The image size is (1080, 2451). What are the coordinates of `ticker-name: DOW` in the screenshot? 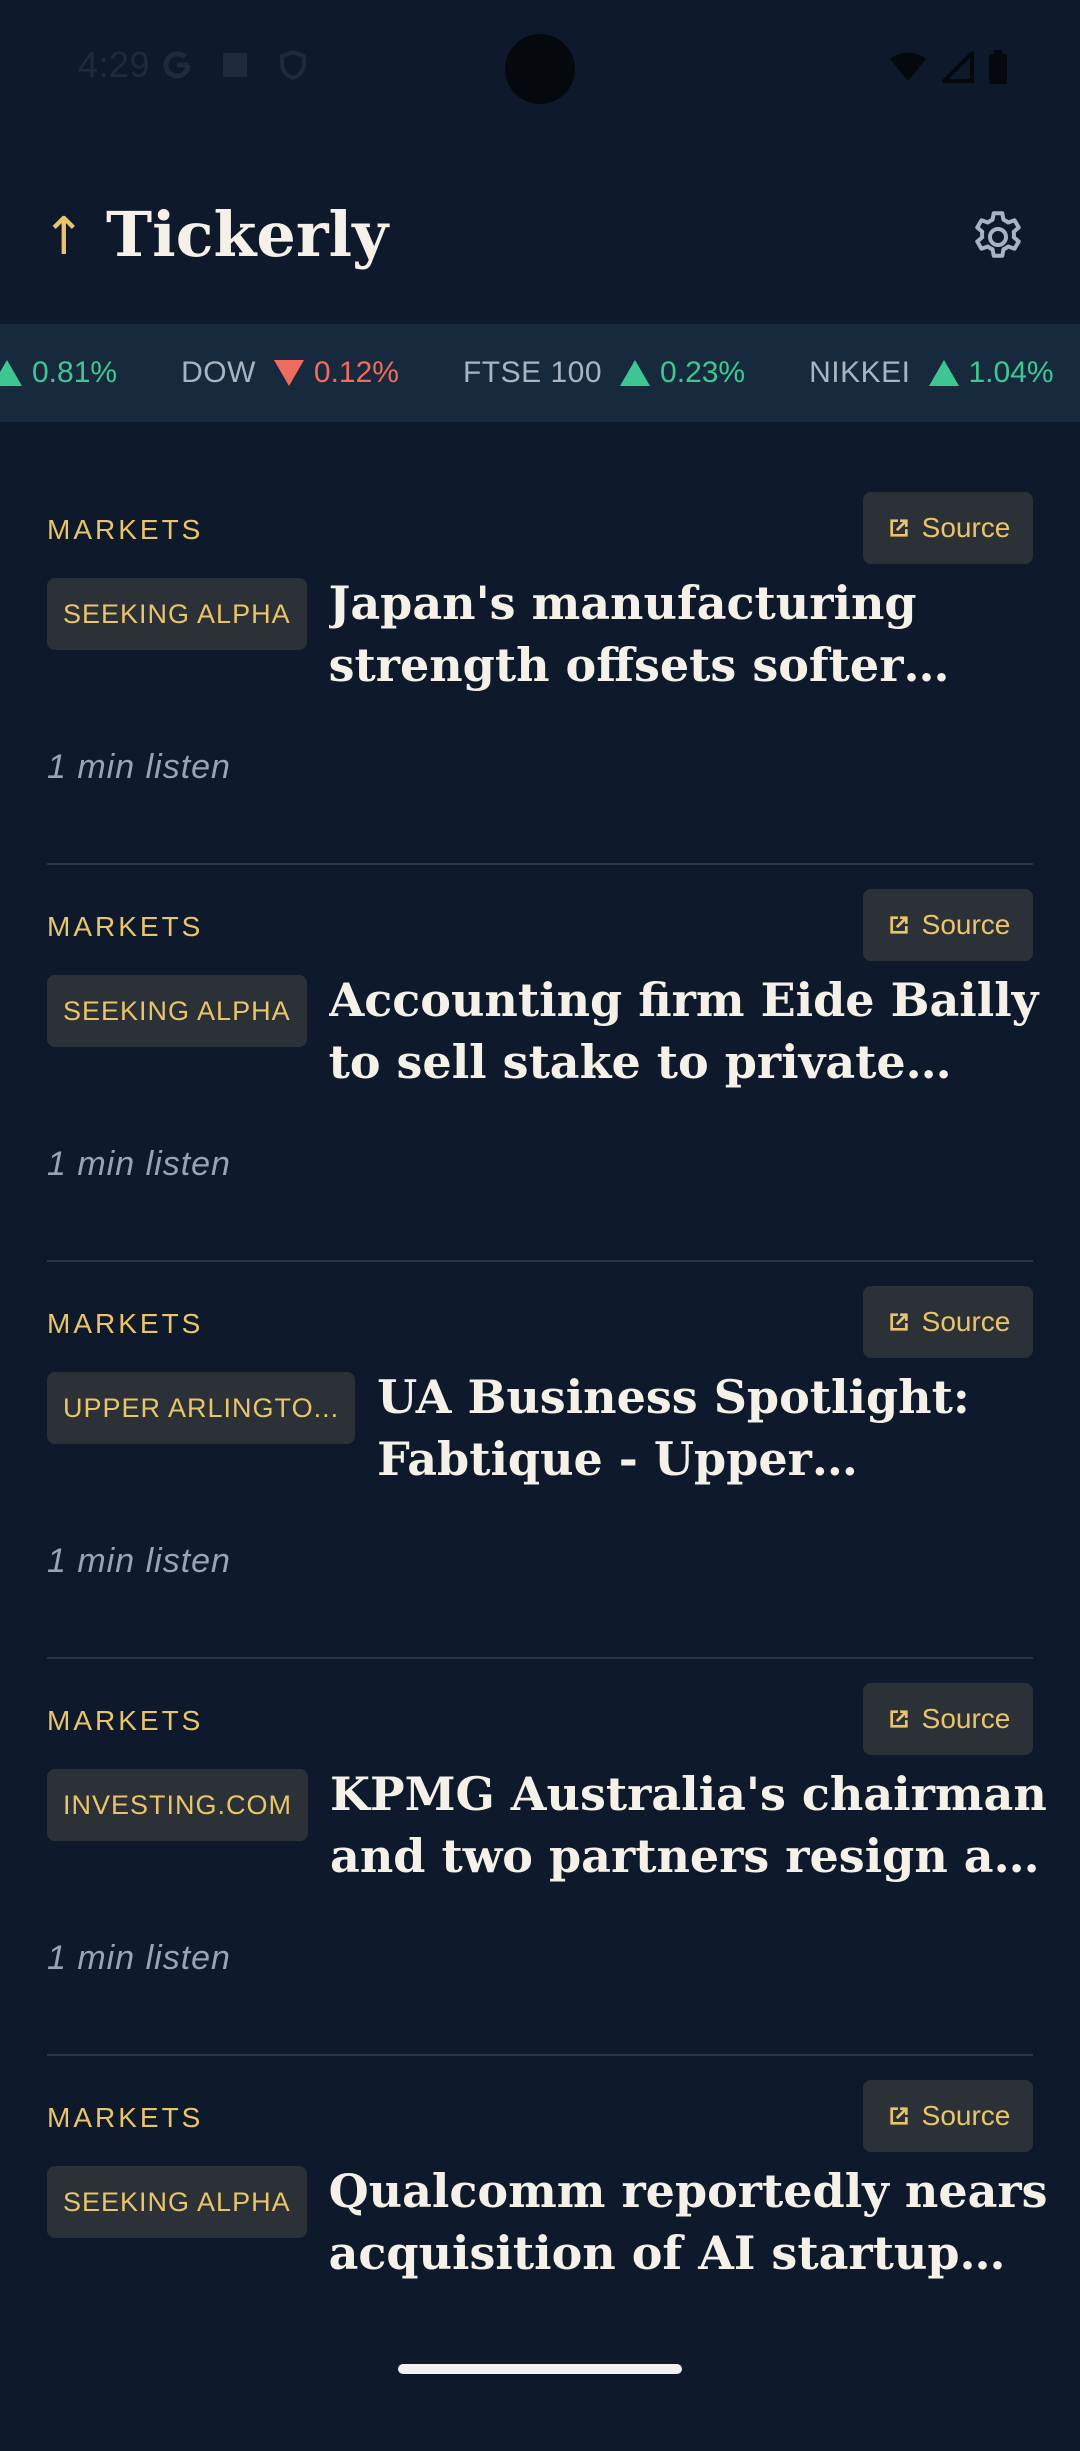 It's located at (218, 372).